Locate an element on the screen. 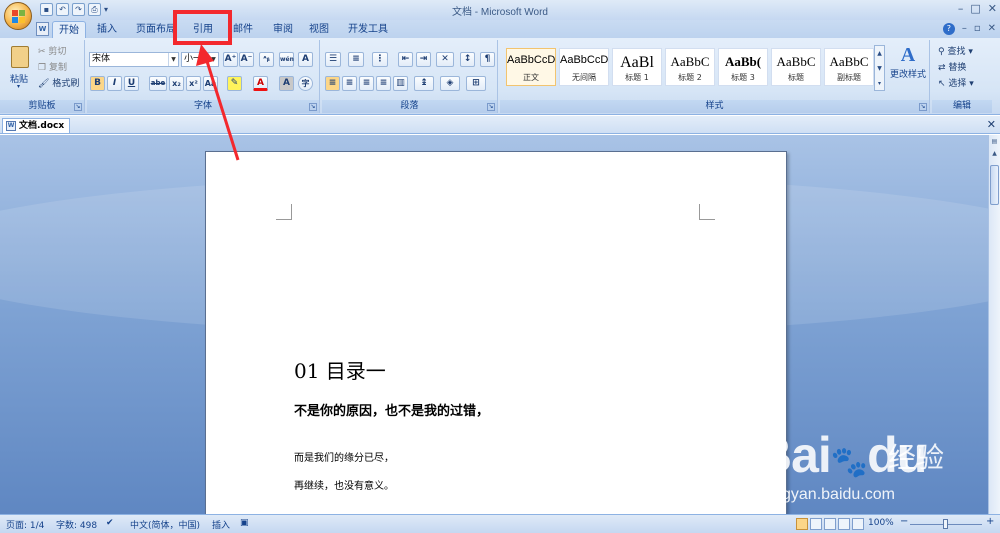 The width and height of the screenshot is (1000, 533). zoom-out-button: − is located at coordinates (904, 521).